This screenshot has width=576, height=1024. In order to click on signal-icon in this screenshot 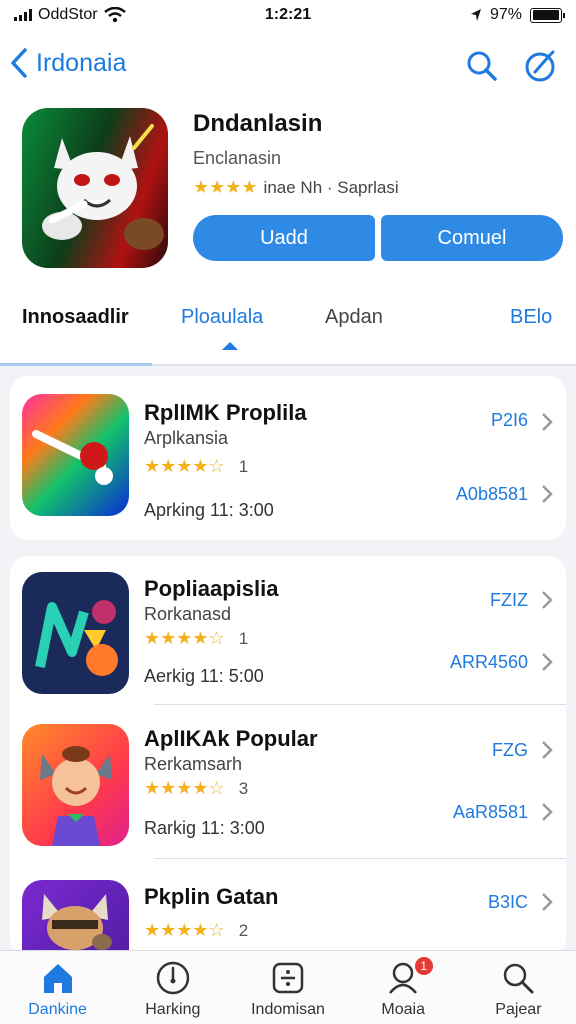, I will do `click(23, 15)`.